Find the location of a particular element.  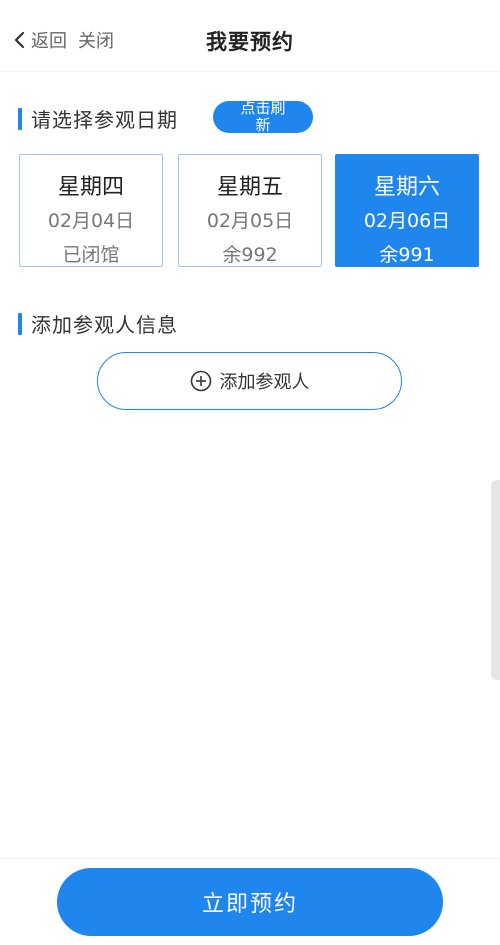

refresh-button: 点击刷新 is located at coordinates (263, 117).